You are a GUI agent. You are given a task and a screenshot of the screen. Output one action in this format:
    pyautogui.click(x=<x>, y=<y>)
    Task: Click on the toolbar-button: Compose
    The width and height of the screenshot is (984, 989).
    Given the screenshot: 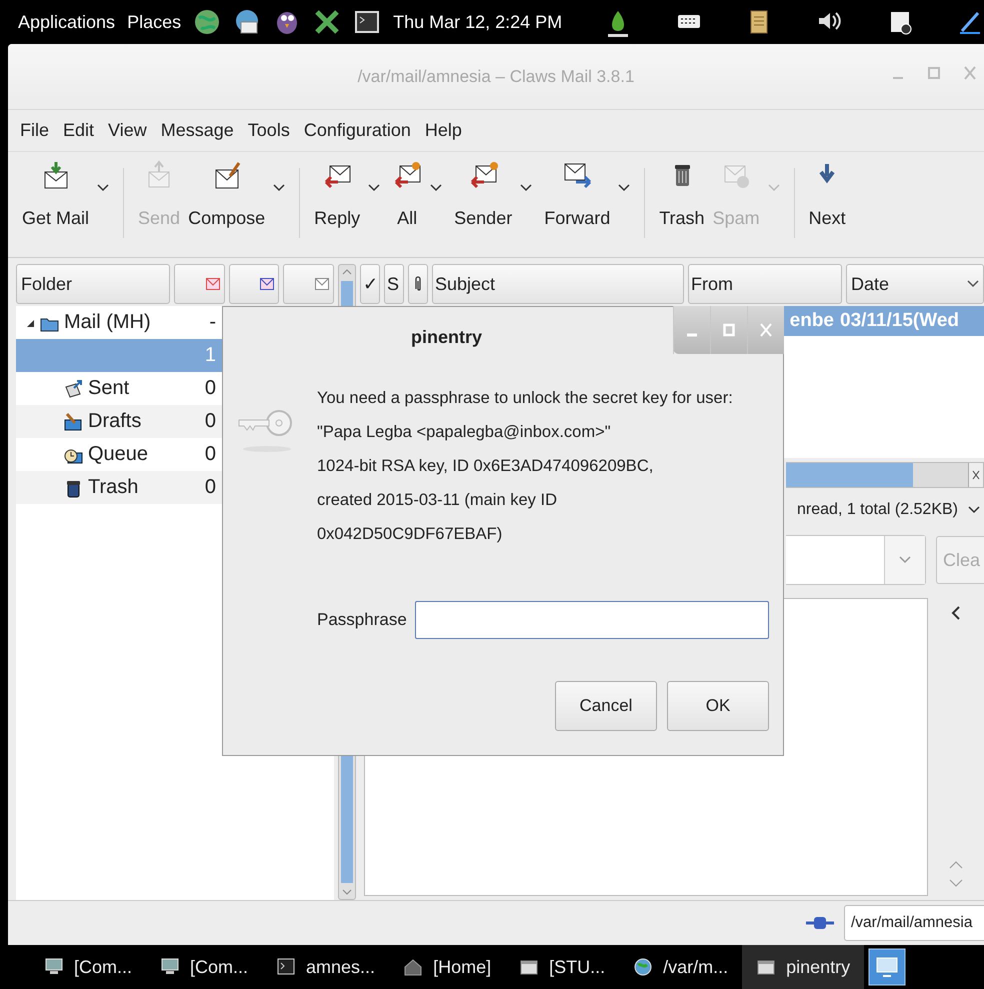 What is the action you would take?
    pyautogui.click(x=227, y=194)
    